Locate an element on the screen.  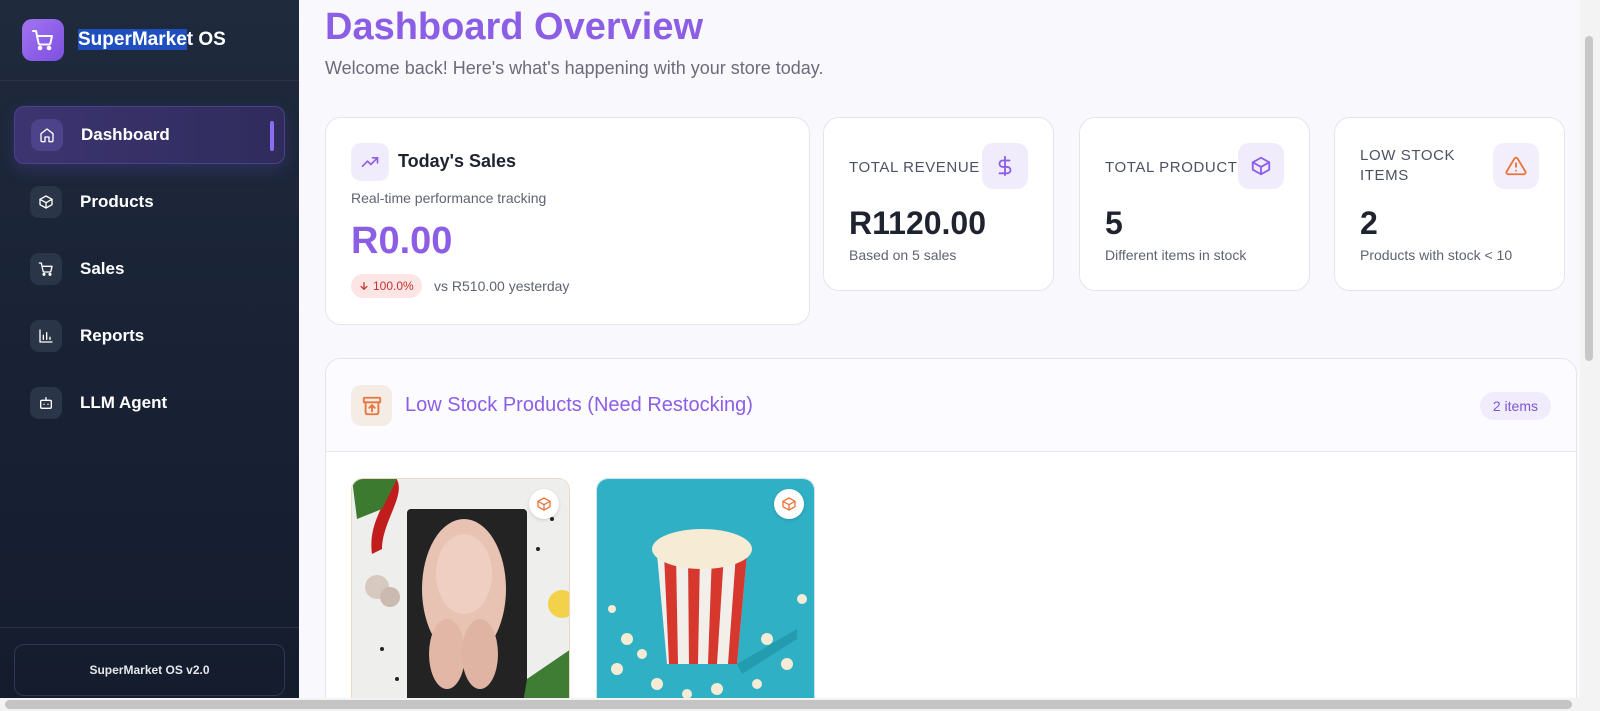
cart-icon is located at coordinates (46, 269).